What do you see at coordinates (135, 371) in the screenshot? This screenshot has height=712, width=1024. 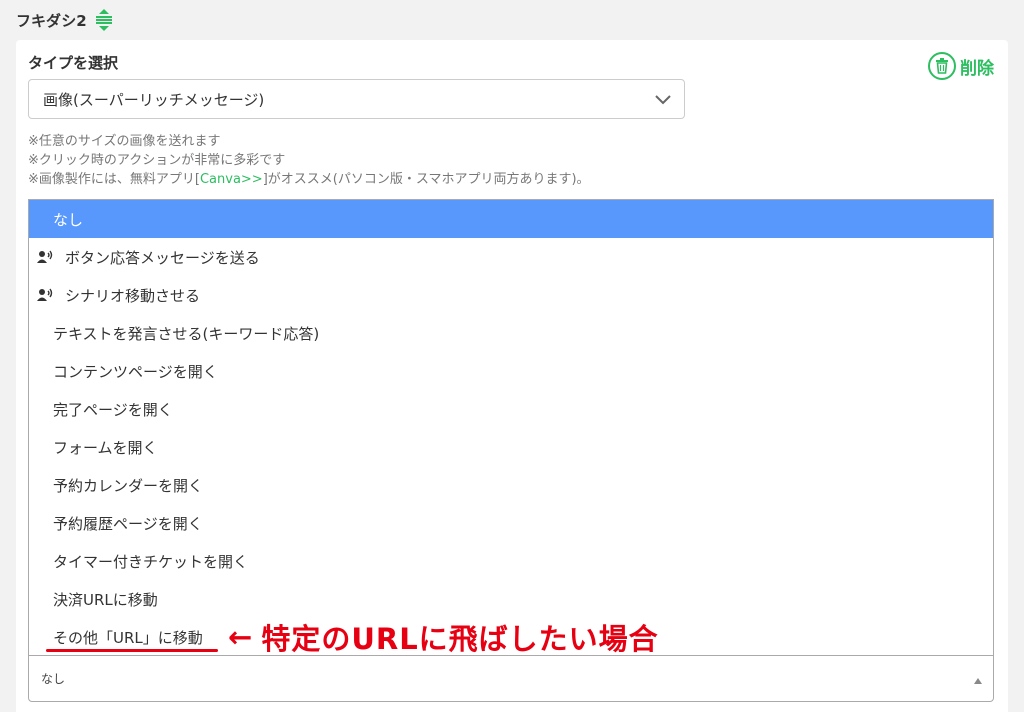 I see `option-label: コンテンツページを開く` at bounding box center [135, 371].